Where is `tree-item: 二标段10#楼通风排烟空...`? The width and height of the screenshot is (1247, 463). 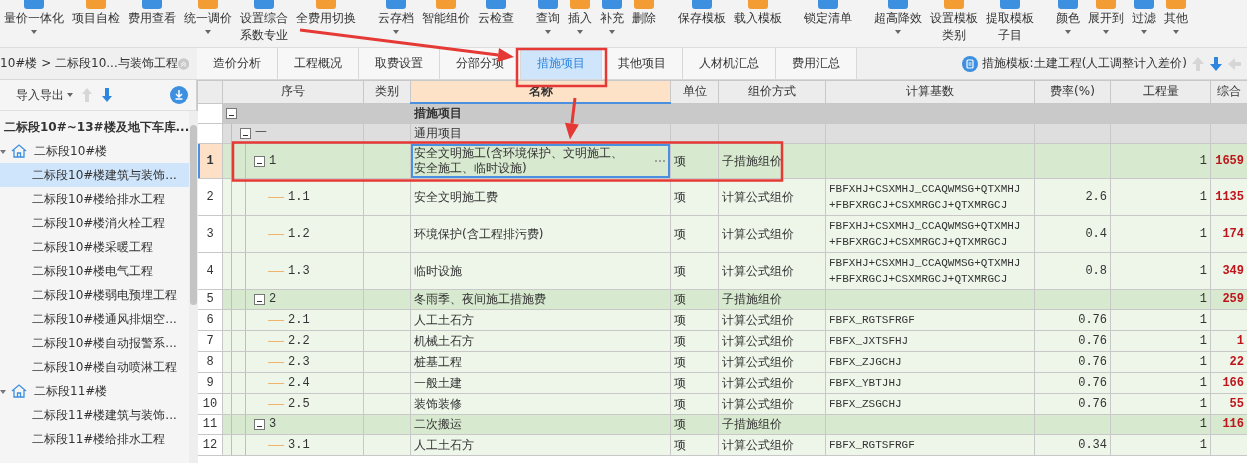 tree-item: 二标段10#楼通风排烟空... is located at coordinates (95, 319).